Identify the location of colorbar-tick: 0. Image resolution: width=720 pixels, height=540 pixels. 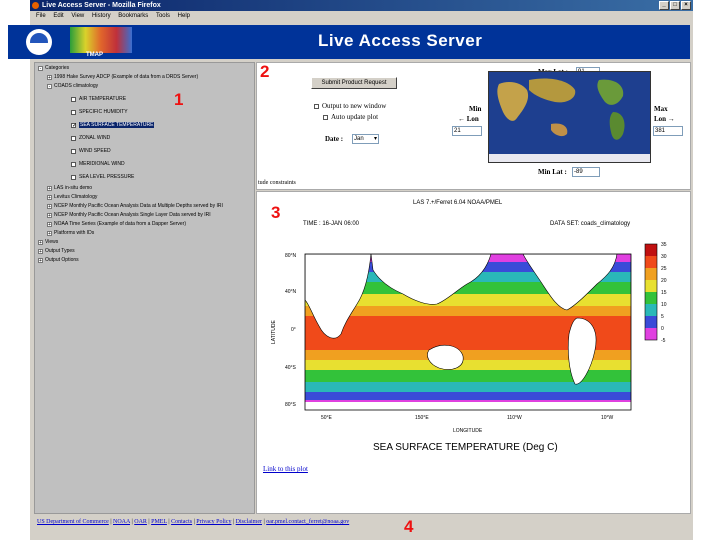
(662, 329).